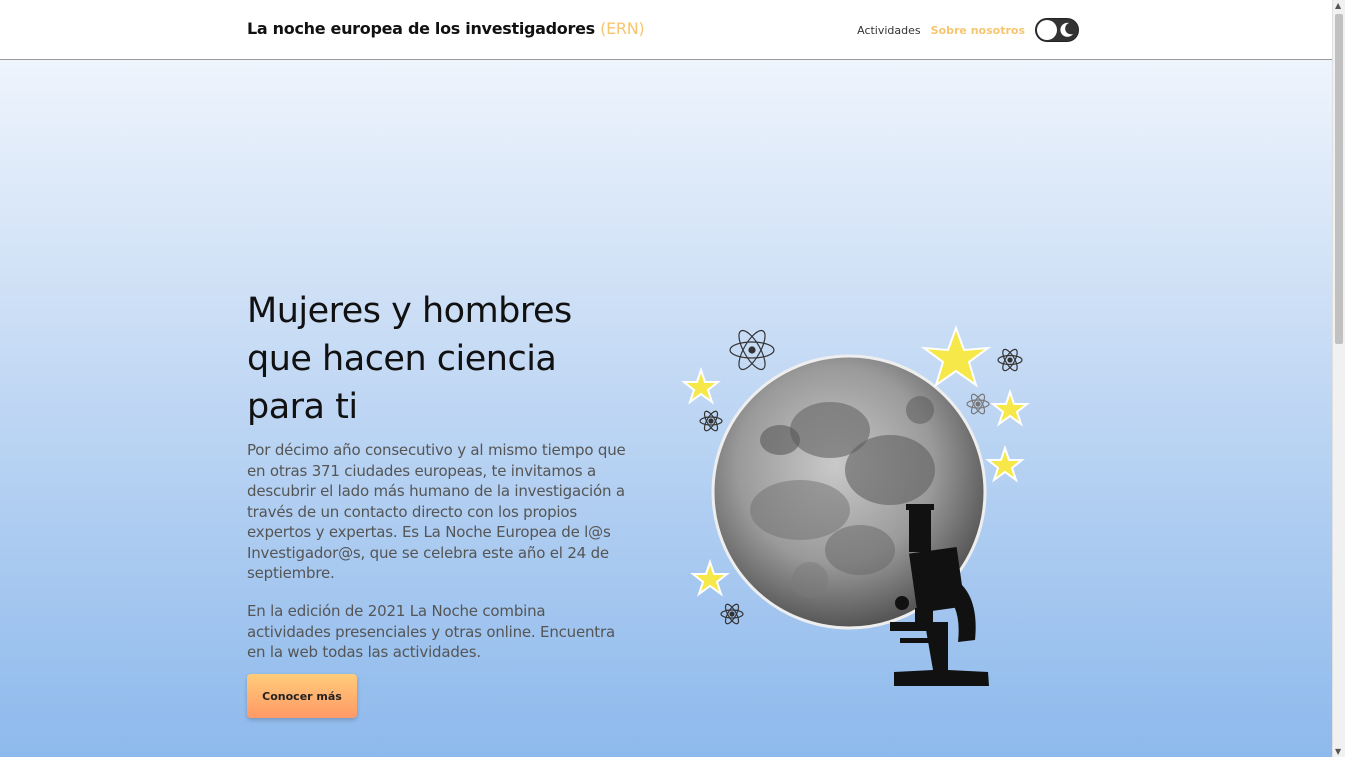  I want to click on scroll-up-icon: ▲, so click(1338, 5).